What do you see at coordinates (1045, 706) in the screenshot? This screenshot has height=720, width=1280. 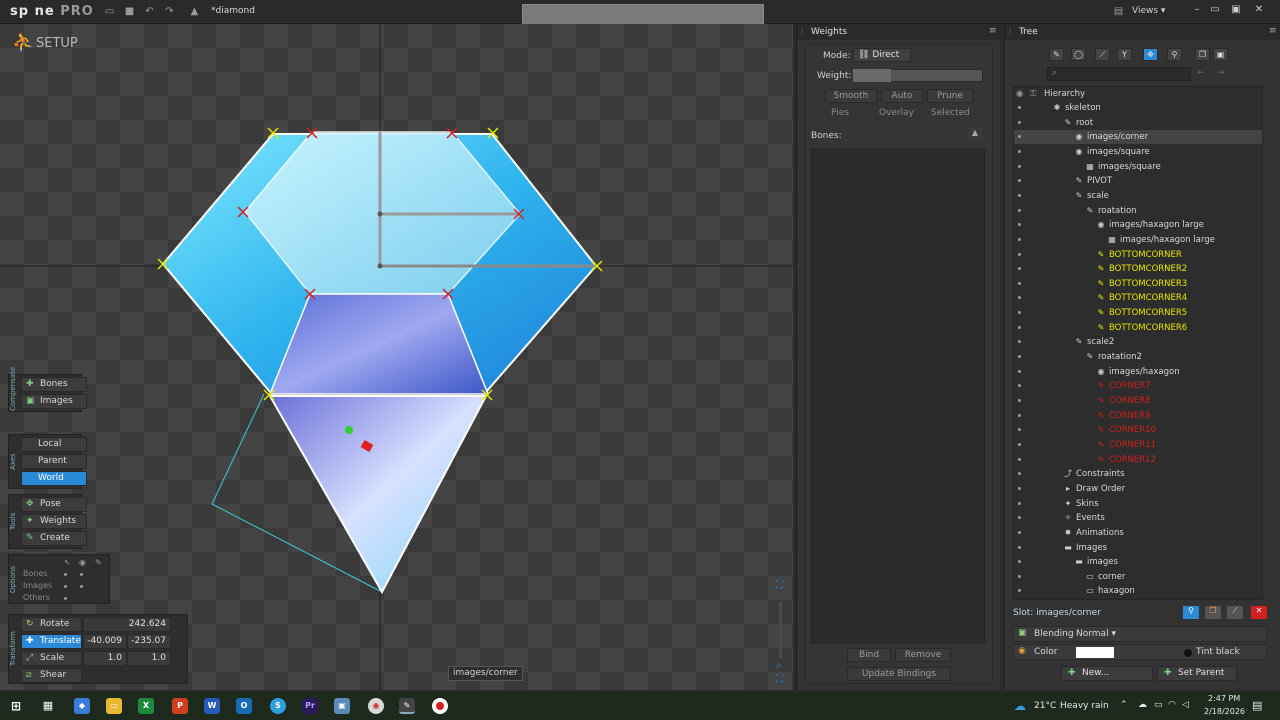 I see `weather-temp: 21°C` at bounding box center [1045, 706].